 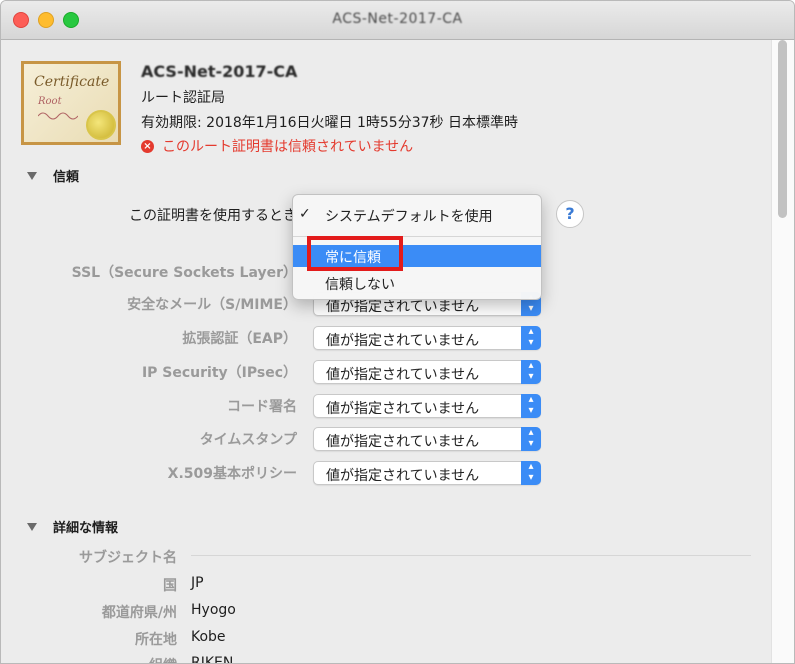 What do you see at coordinates (782, 129) in the screenshot?
I see `scrollbar-thumb` at bounding box center [782, 129].